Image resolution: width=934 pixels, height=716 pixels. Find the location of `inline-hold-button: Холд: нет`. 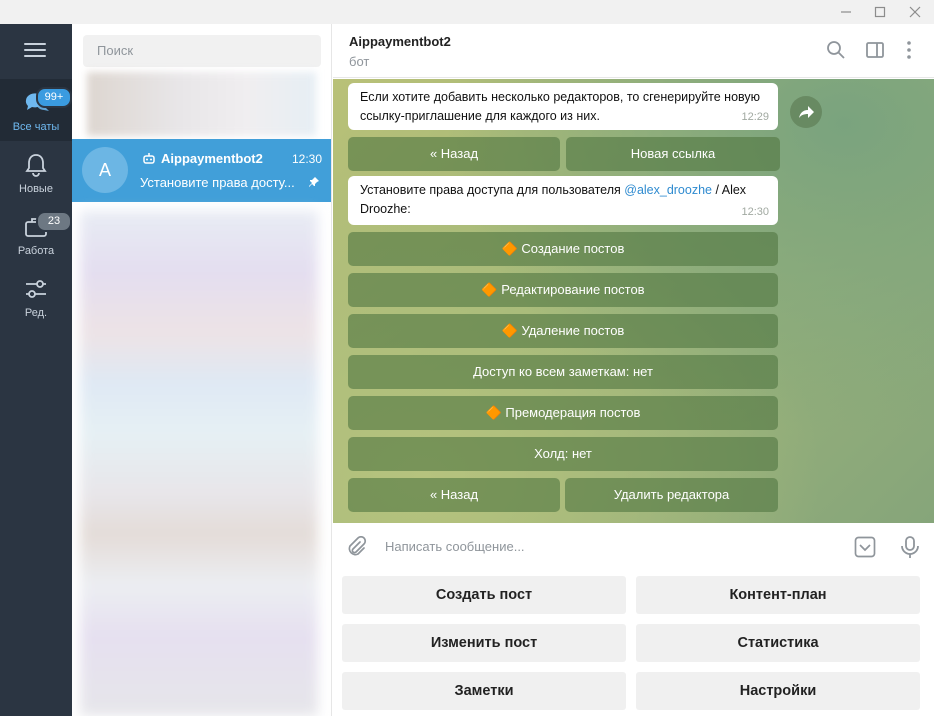

inline-hold-button: Холд: нет is located at coordinates (563, 454).